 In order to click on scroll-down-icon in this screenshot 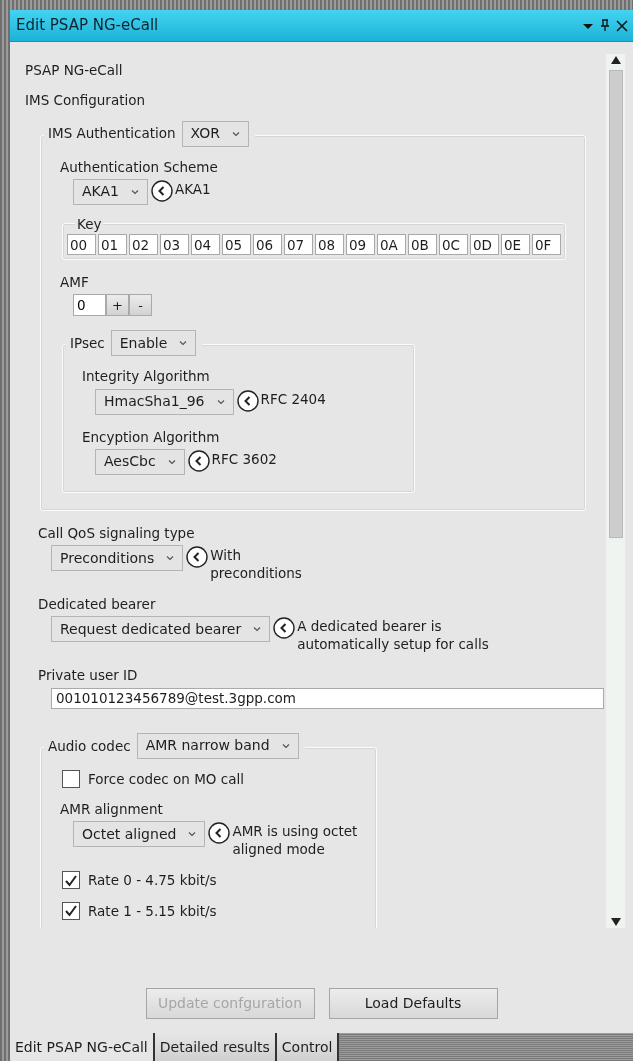, I will do `click(615, 922)`.